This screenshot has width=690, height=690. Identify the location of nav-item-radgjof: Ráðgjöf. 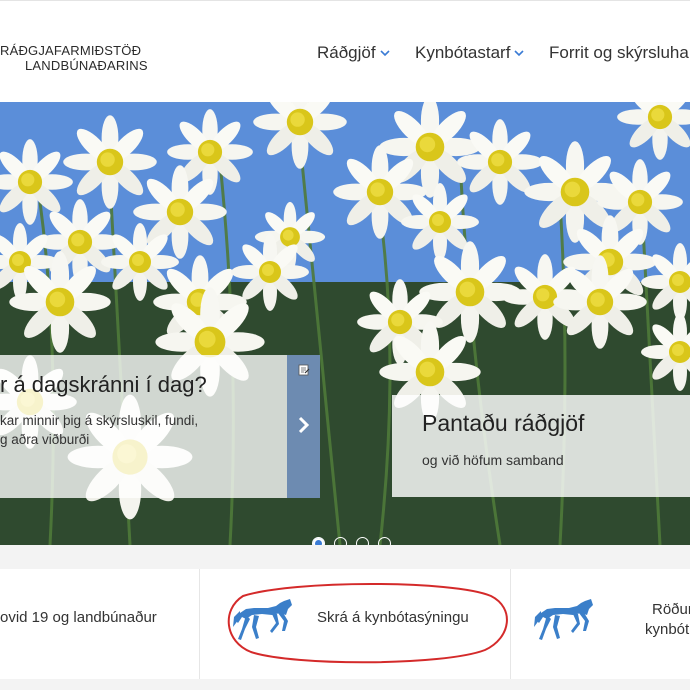
(353, 53).